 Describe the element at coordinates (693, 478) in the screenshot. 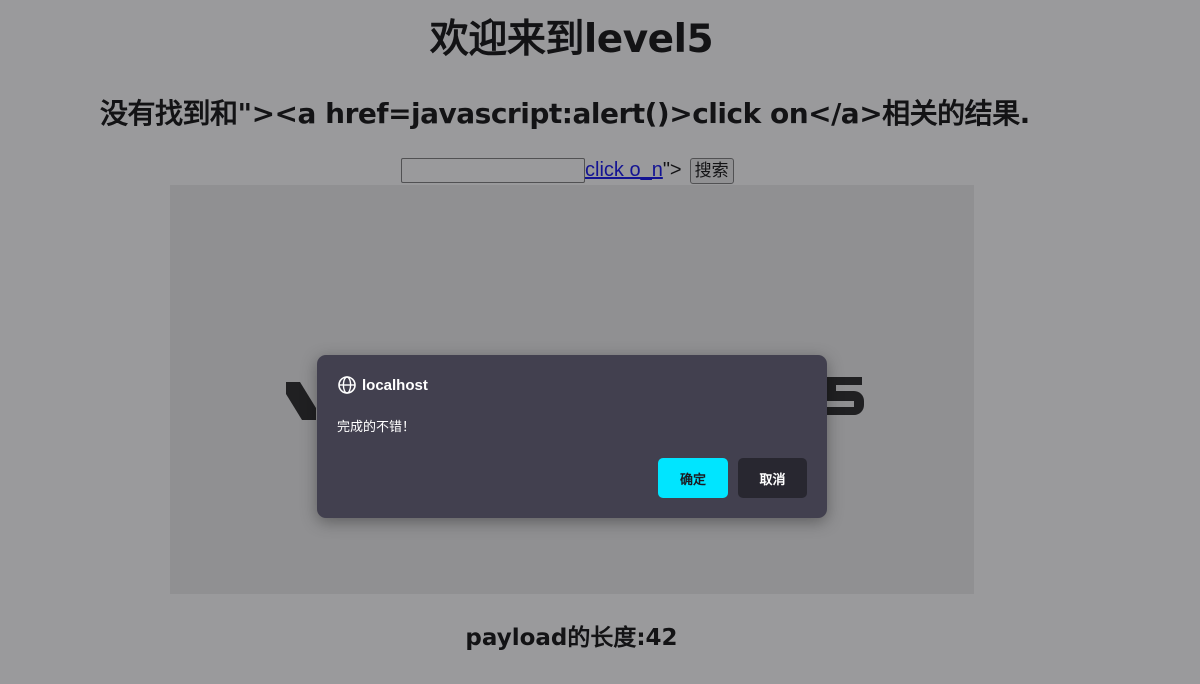

I see `ok-button: 确定` at that location.